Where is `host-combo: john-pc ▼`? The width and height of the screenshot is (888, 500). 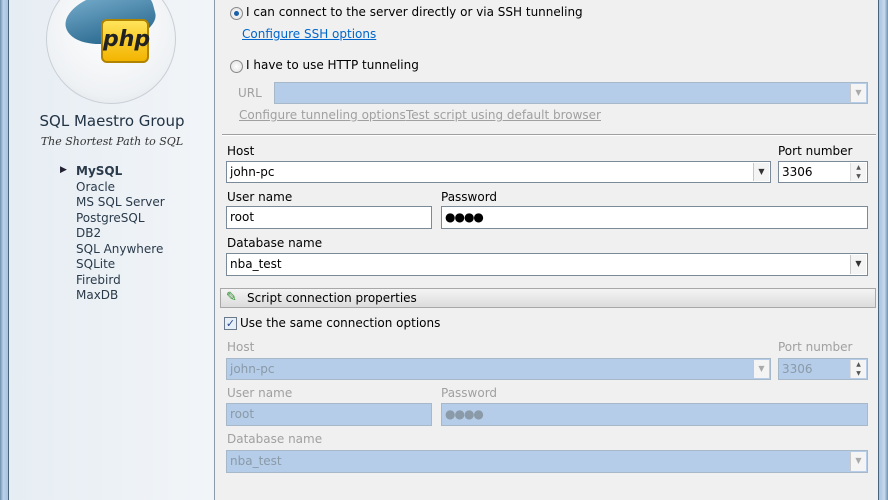
host-combo: john-pc ▼ is located at coordinates (498, 172).